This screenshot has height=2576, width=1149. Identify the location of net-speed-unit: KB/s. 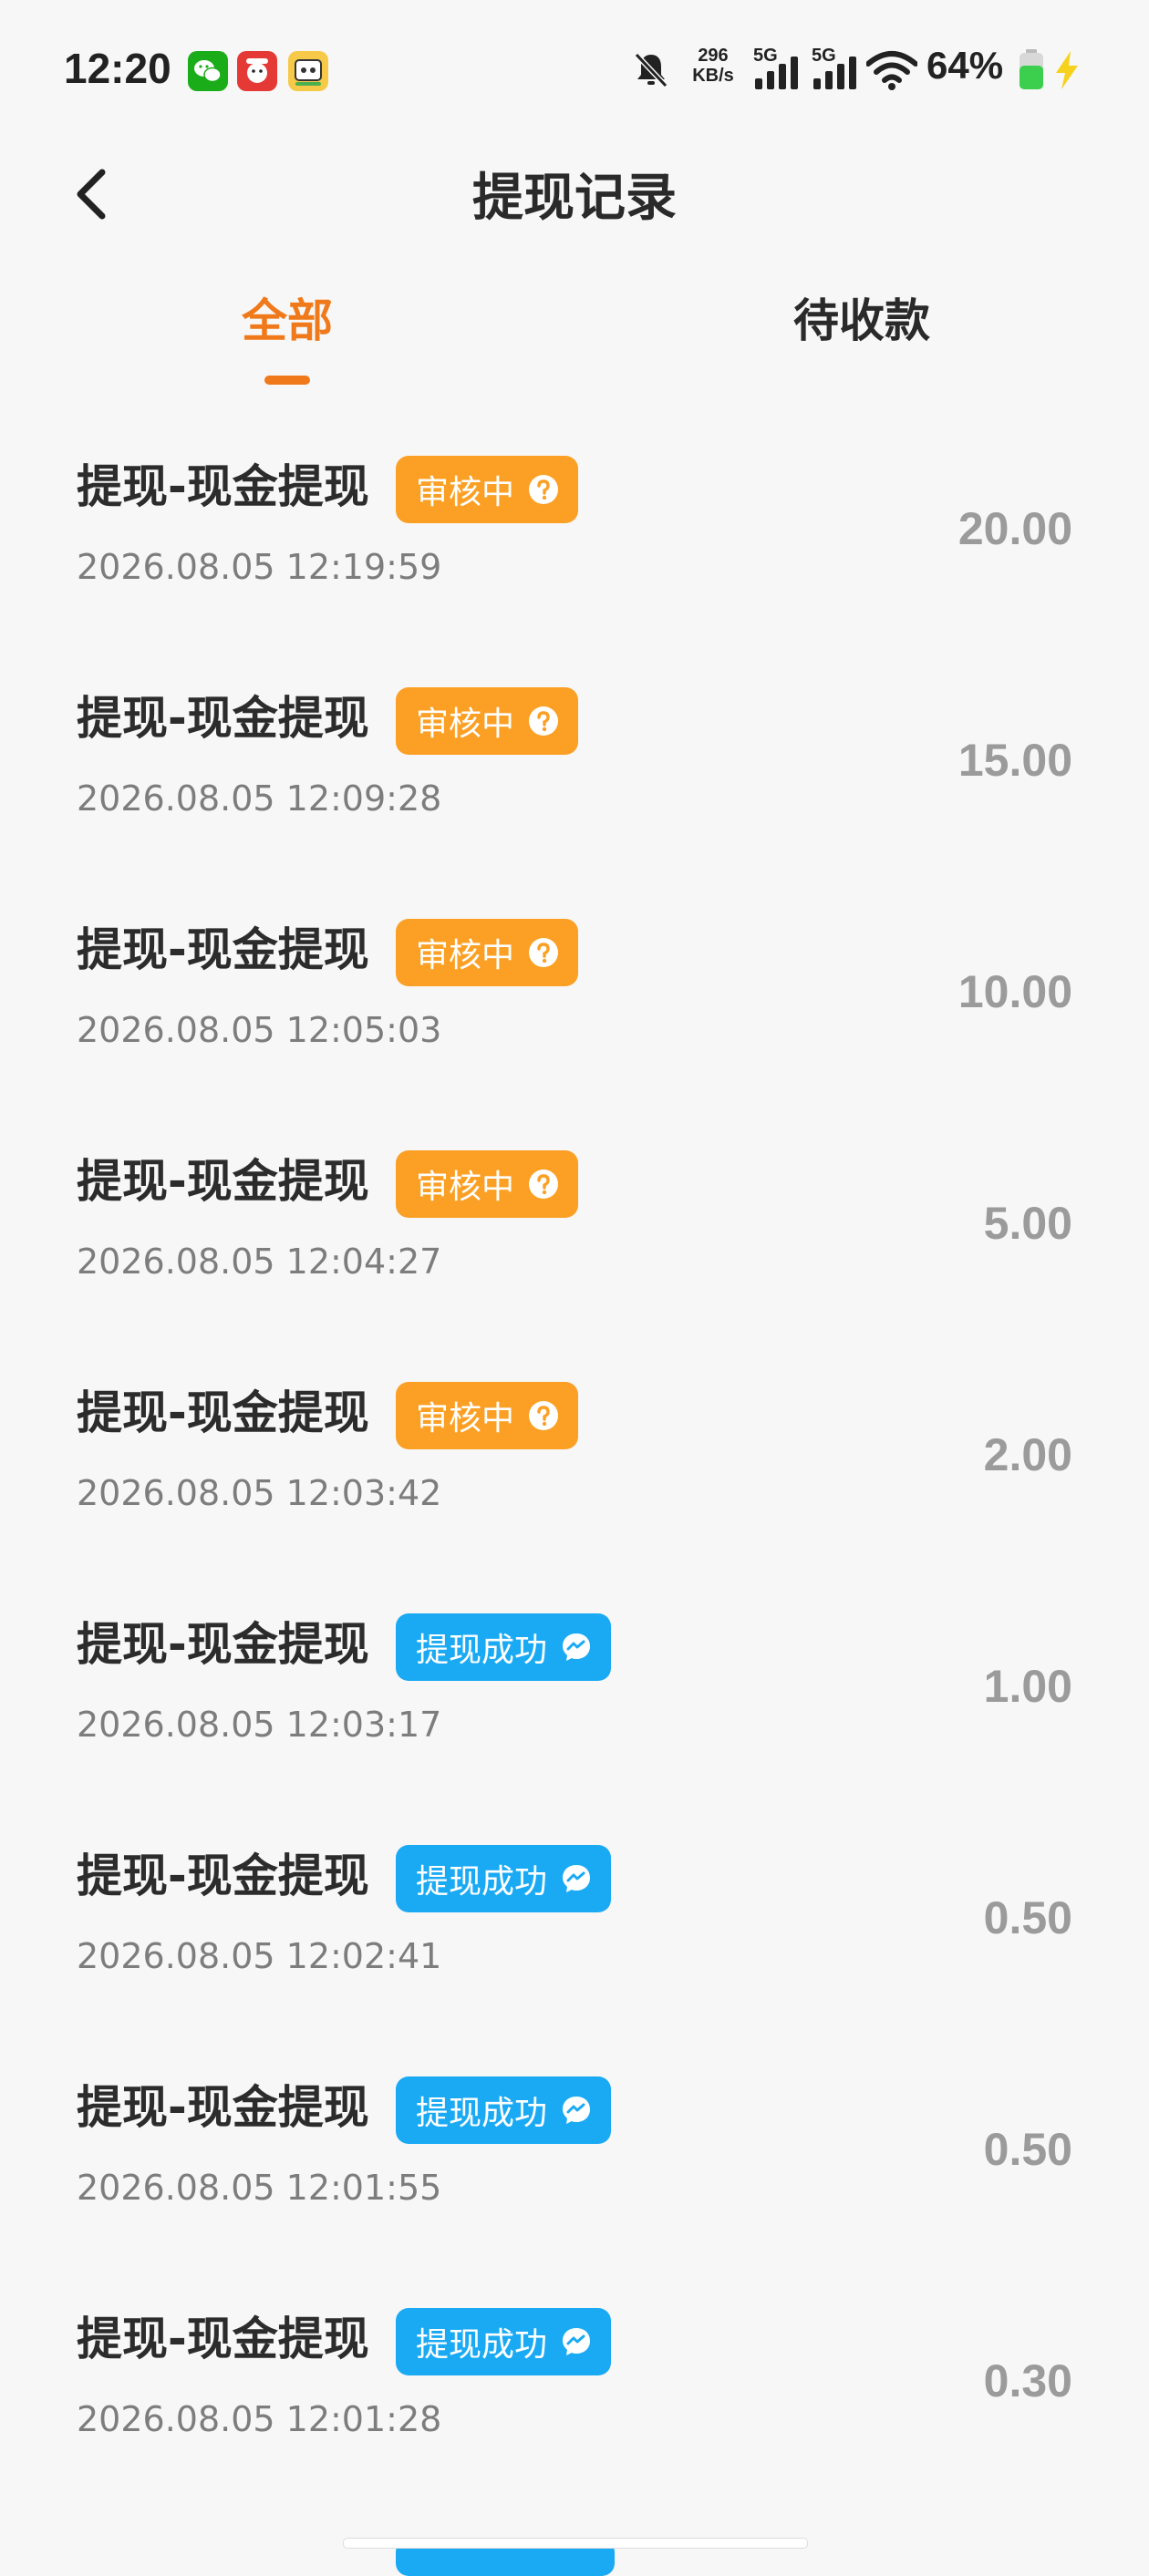
(713, 76).